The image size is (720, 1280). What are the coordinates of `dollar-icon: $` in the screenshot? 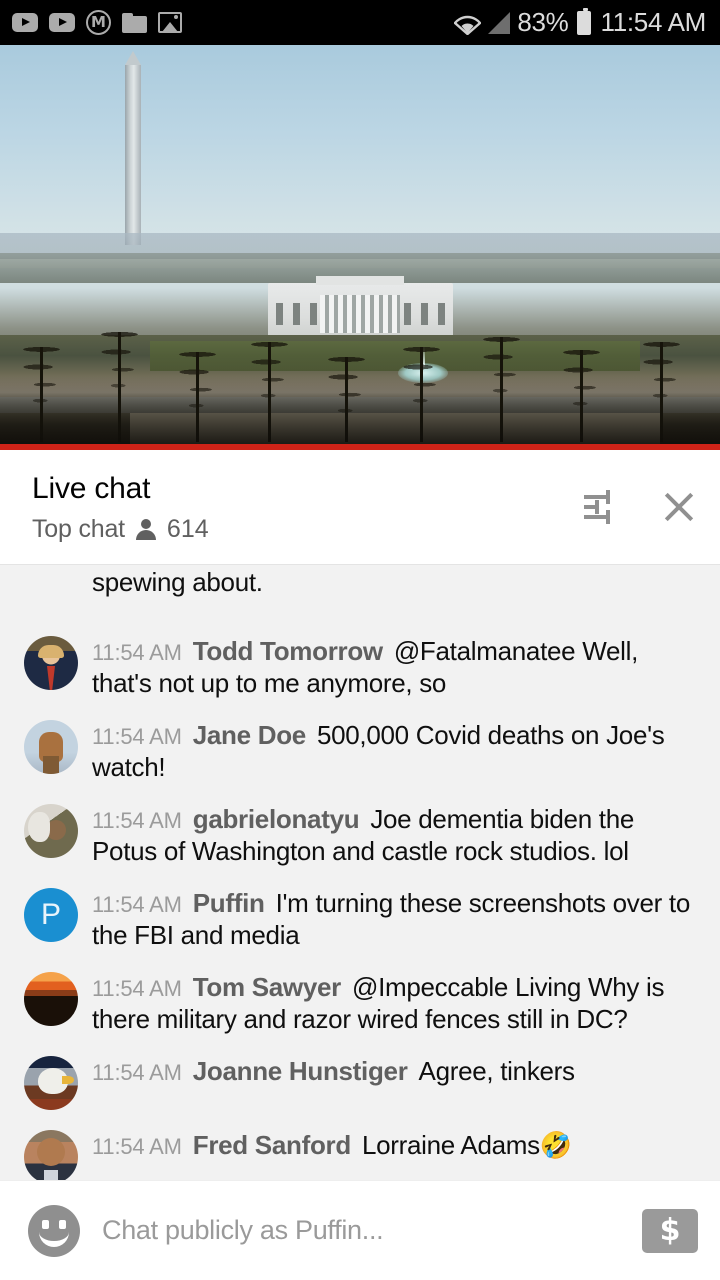 It's located at (670, 1230).